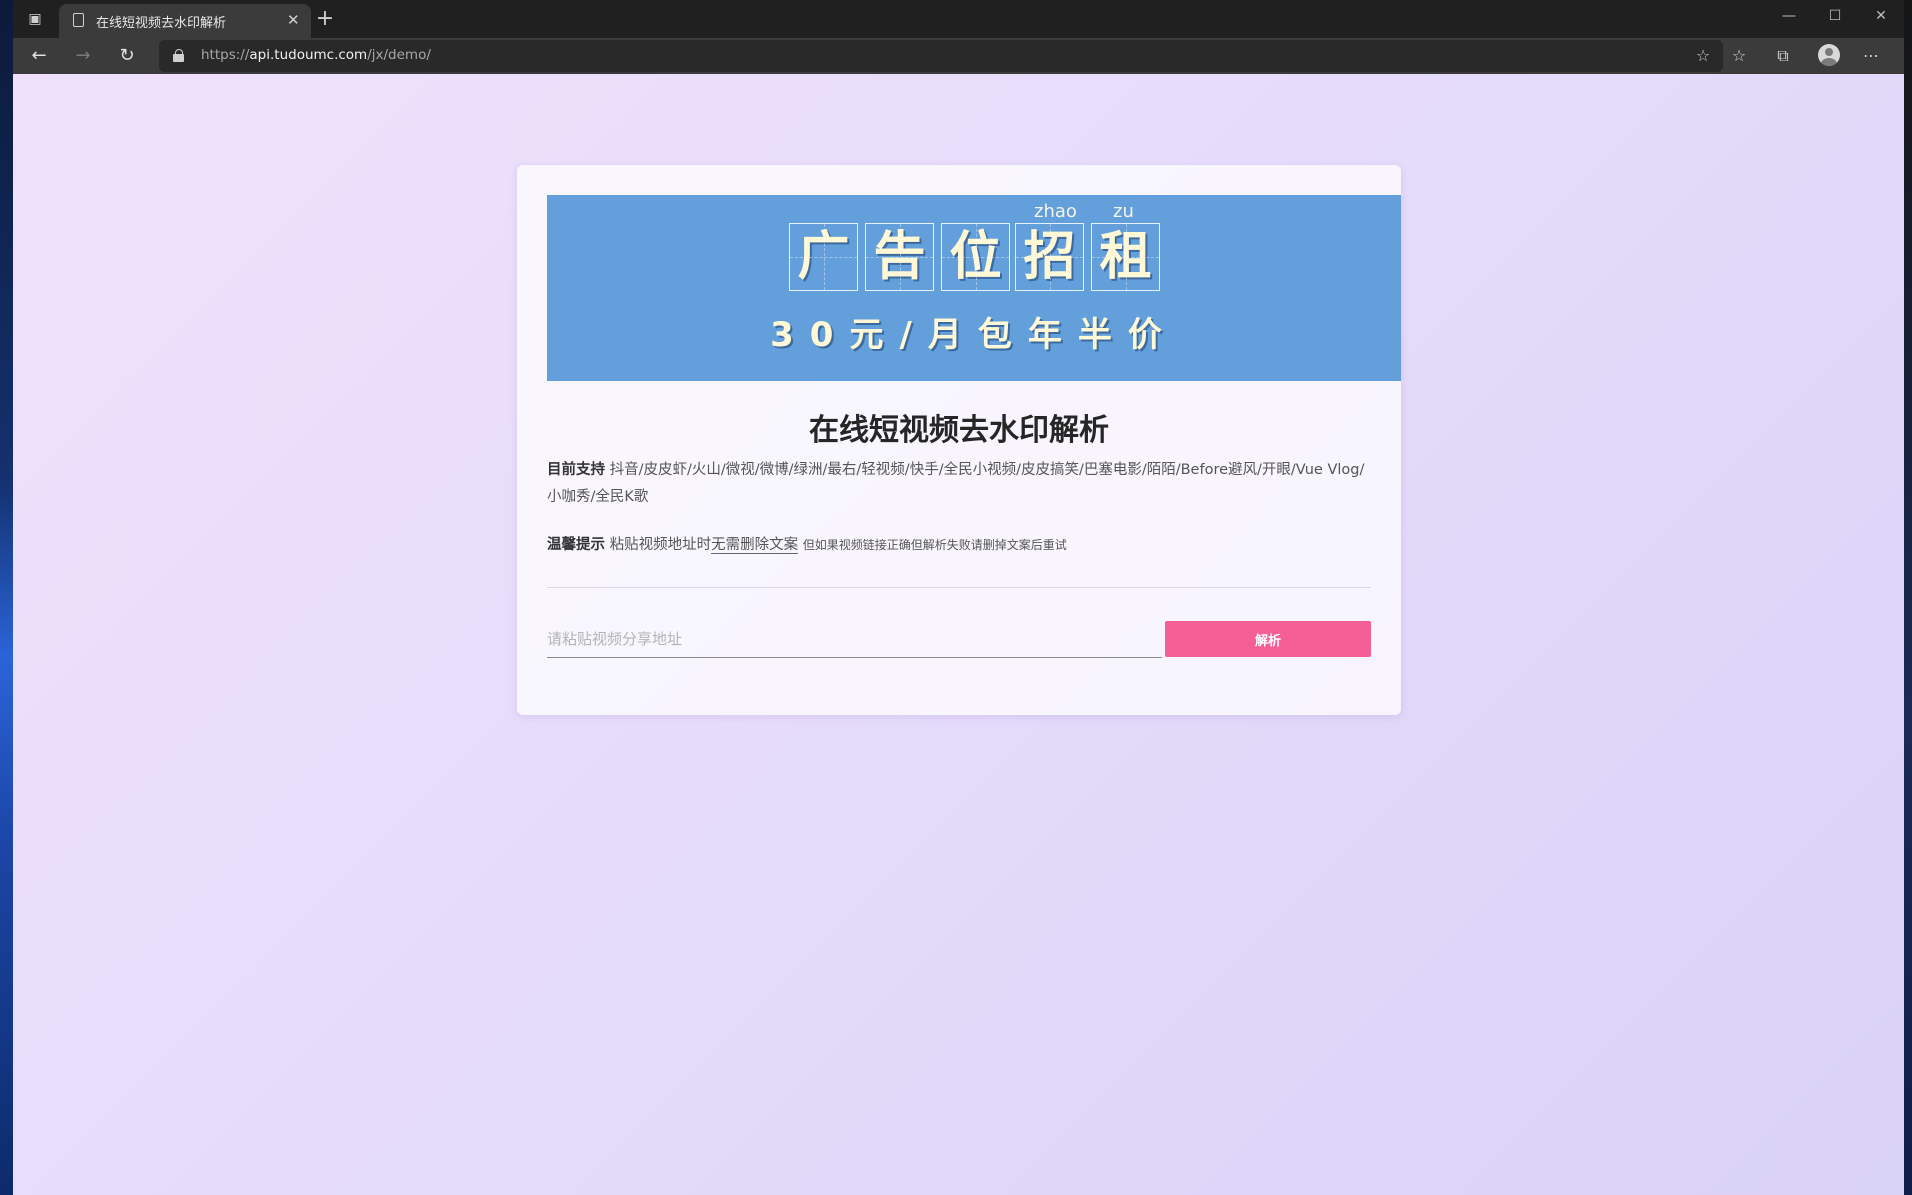 This screenshot has width=1912, height=1195. I want to click on url-text: https://api.tudoumc.com/jx/demo/, so click(316, 55).